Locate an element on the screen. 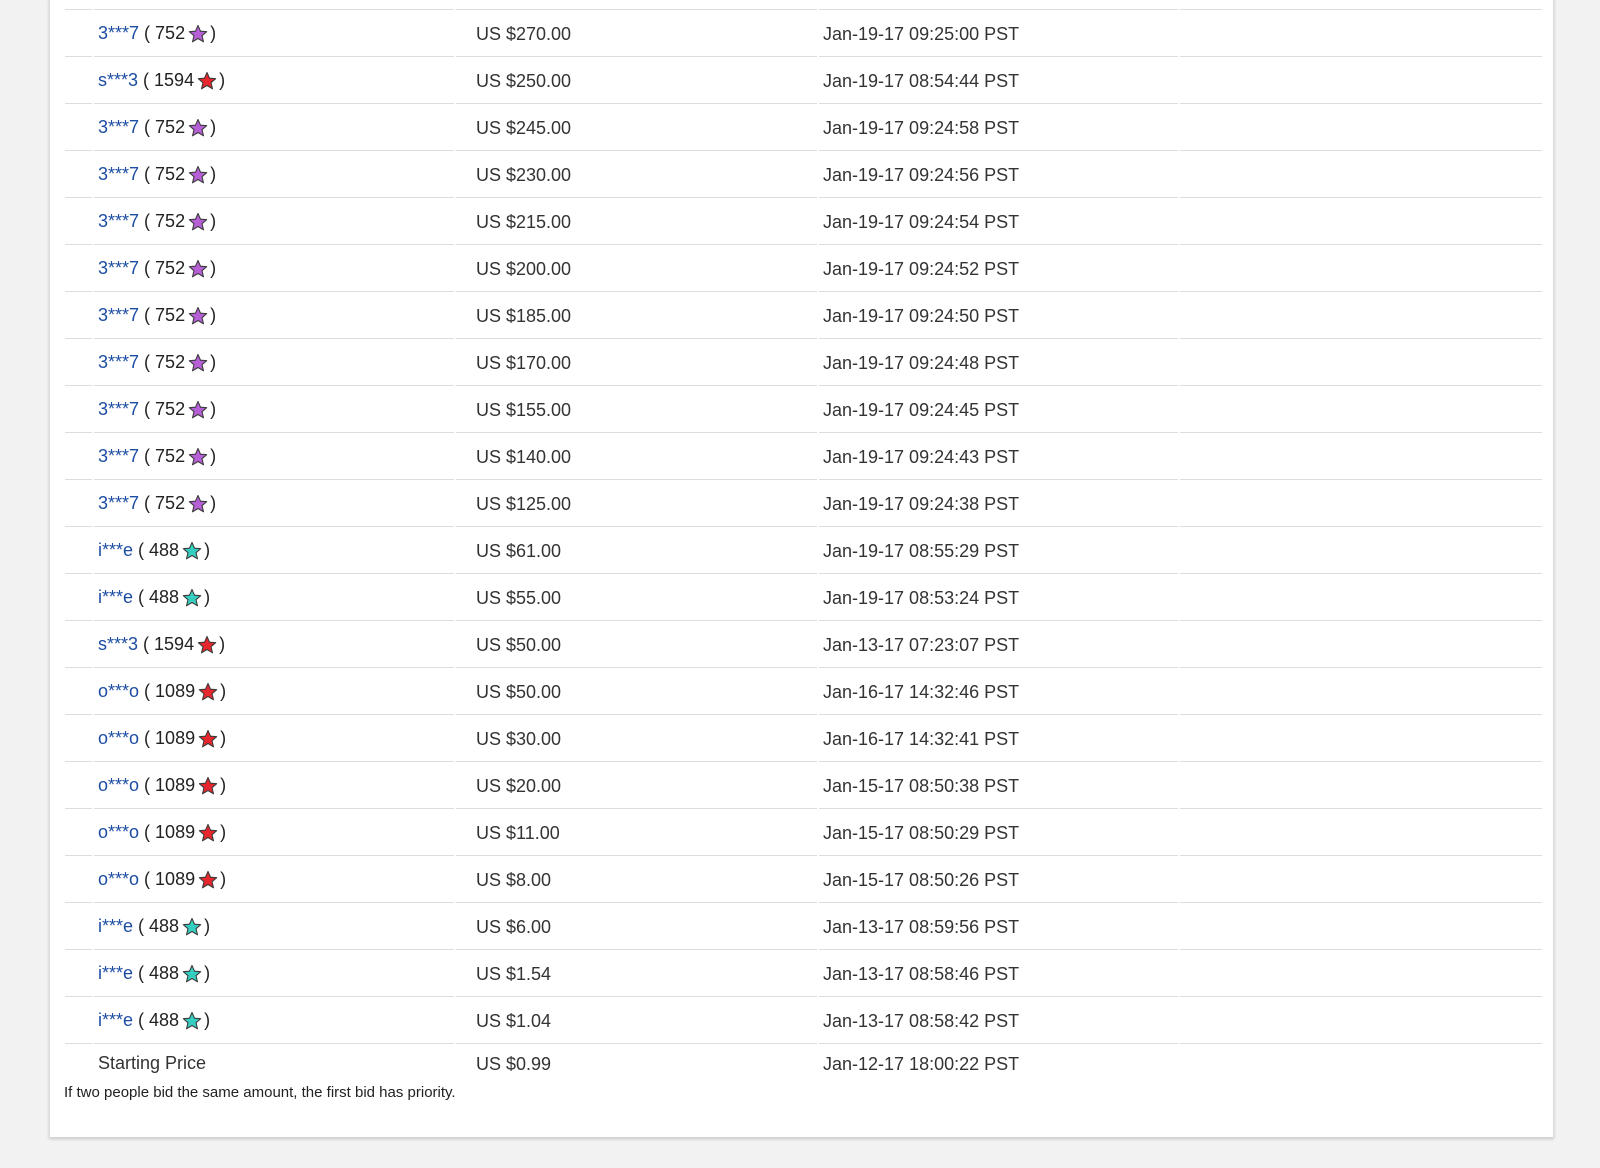 Image resolution: width=1600 pixels, height=1168 pixels. bid-amount: US $185.00 is located at coordinates (636, 315).